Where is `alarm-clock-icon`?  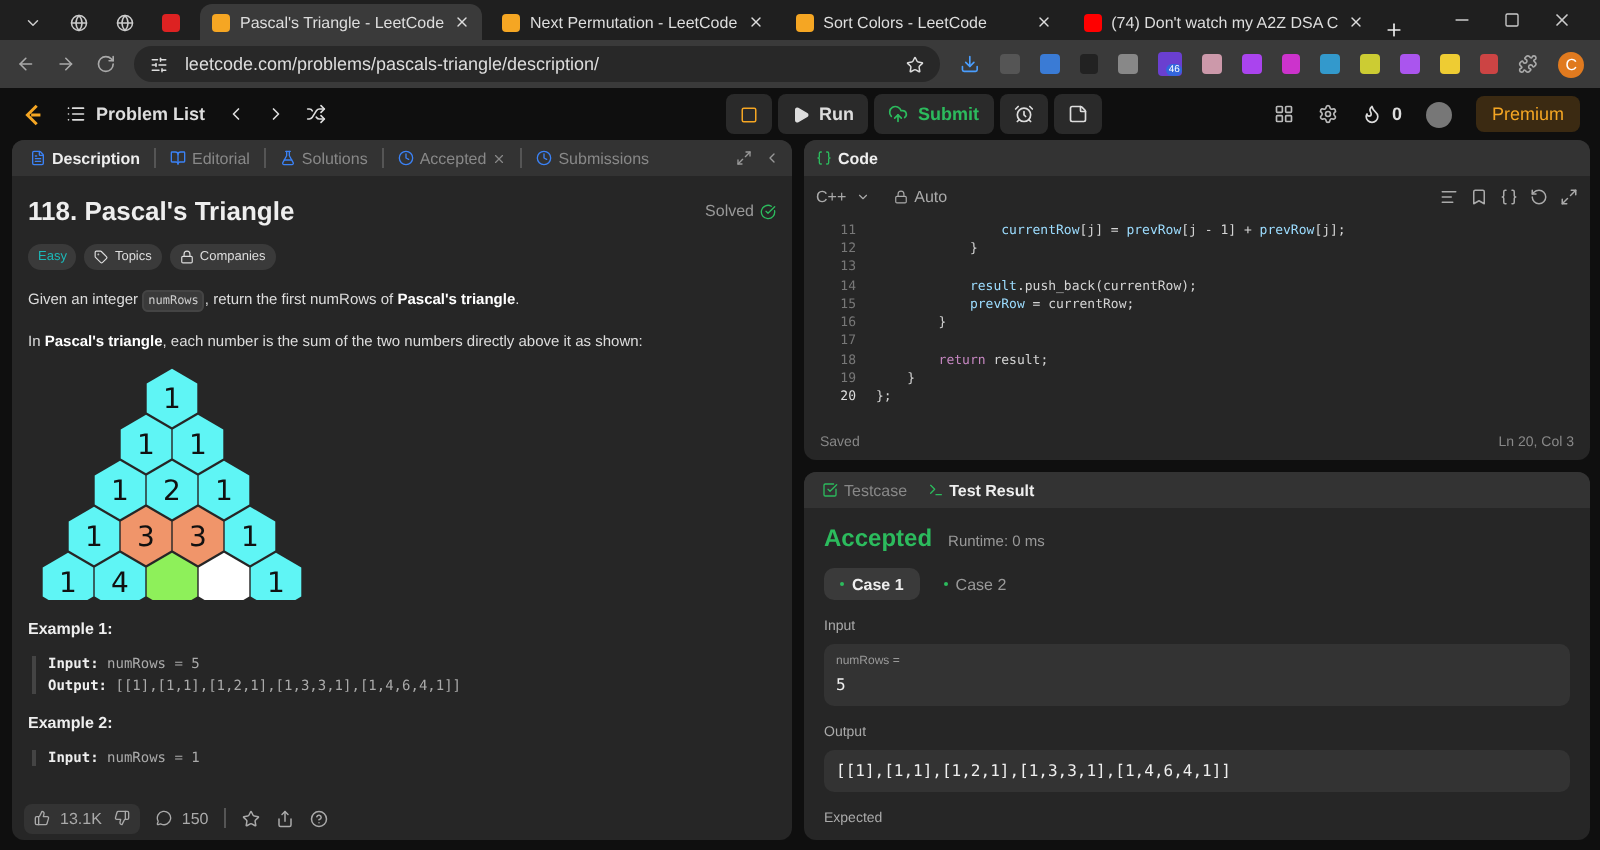
alarm-clock-icon is located at coordinates (1023, 114).